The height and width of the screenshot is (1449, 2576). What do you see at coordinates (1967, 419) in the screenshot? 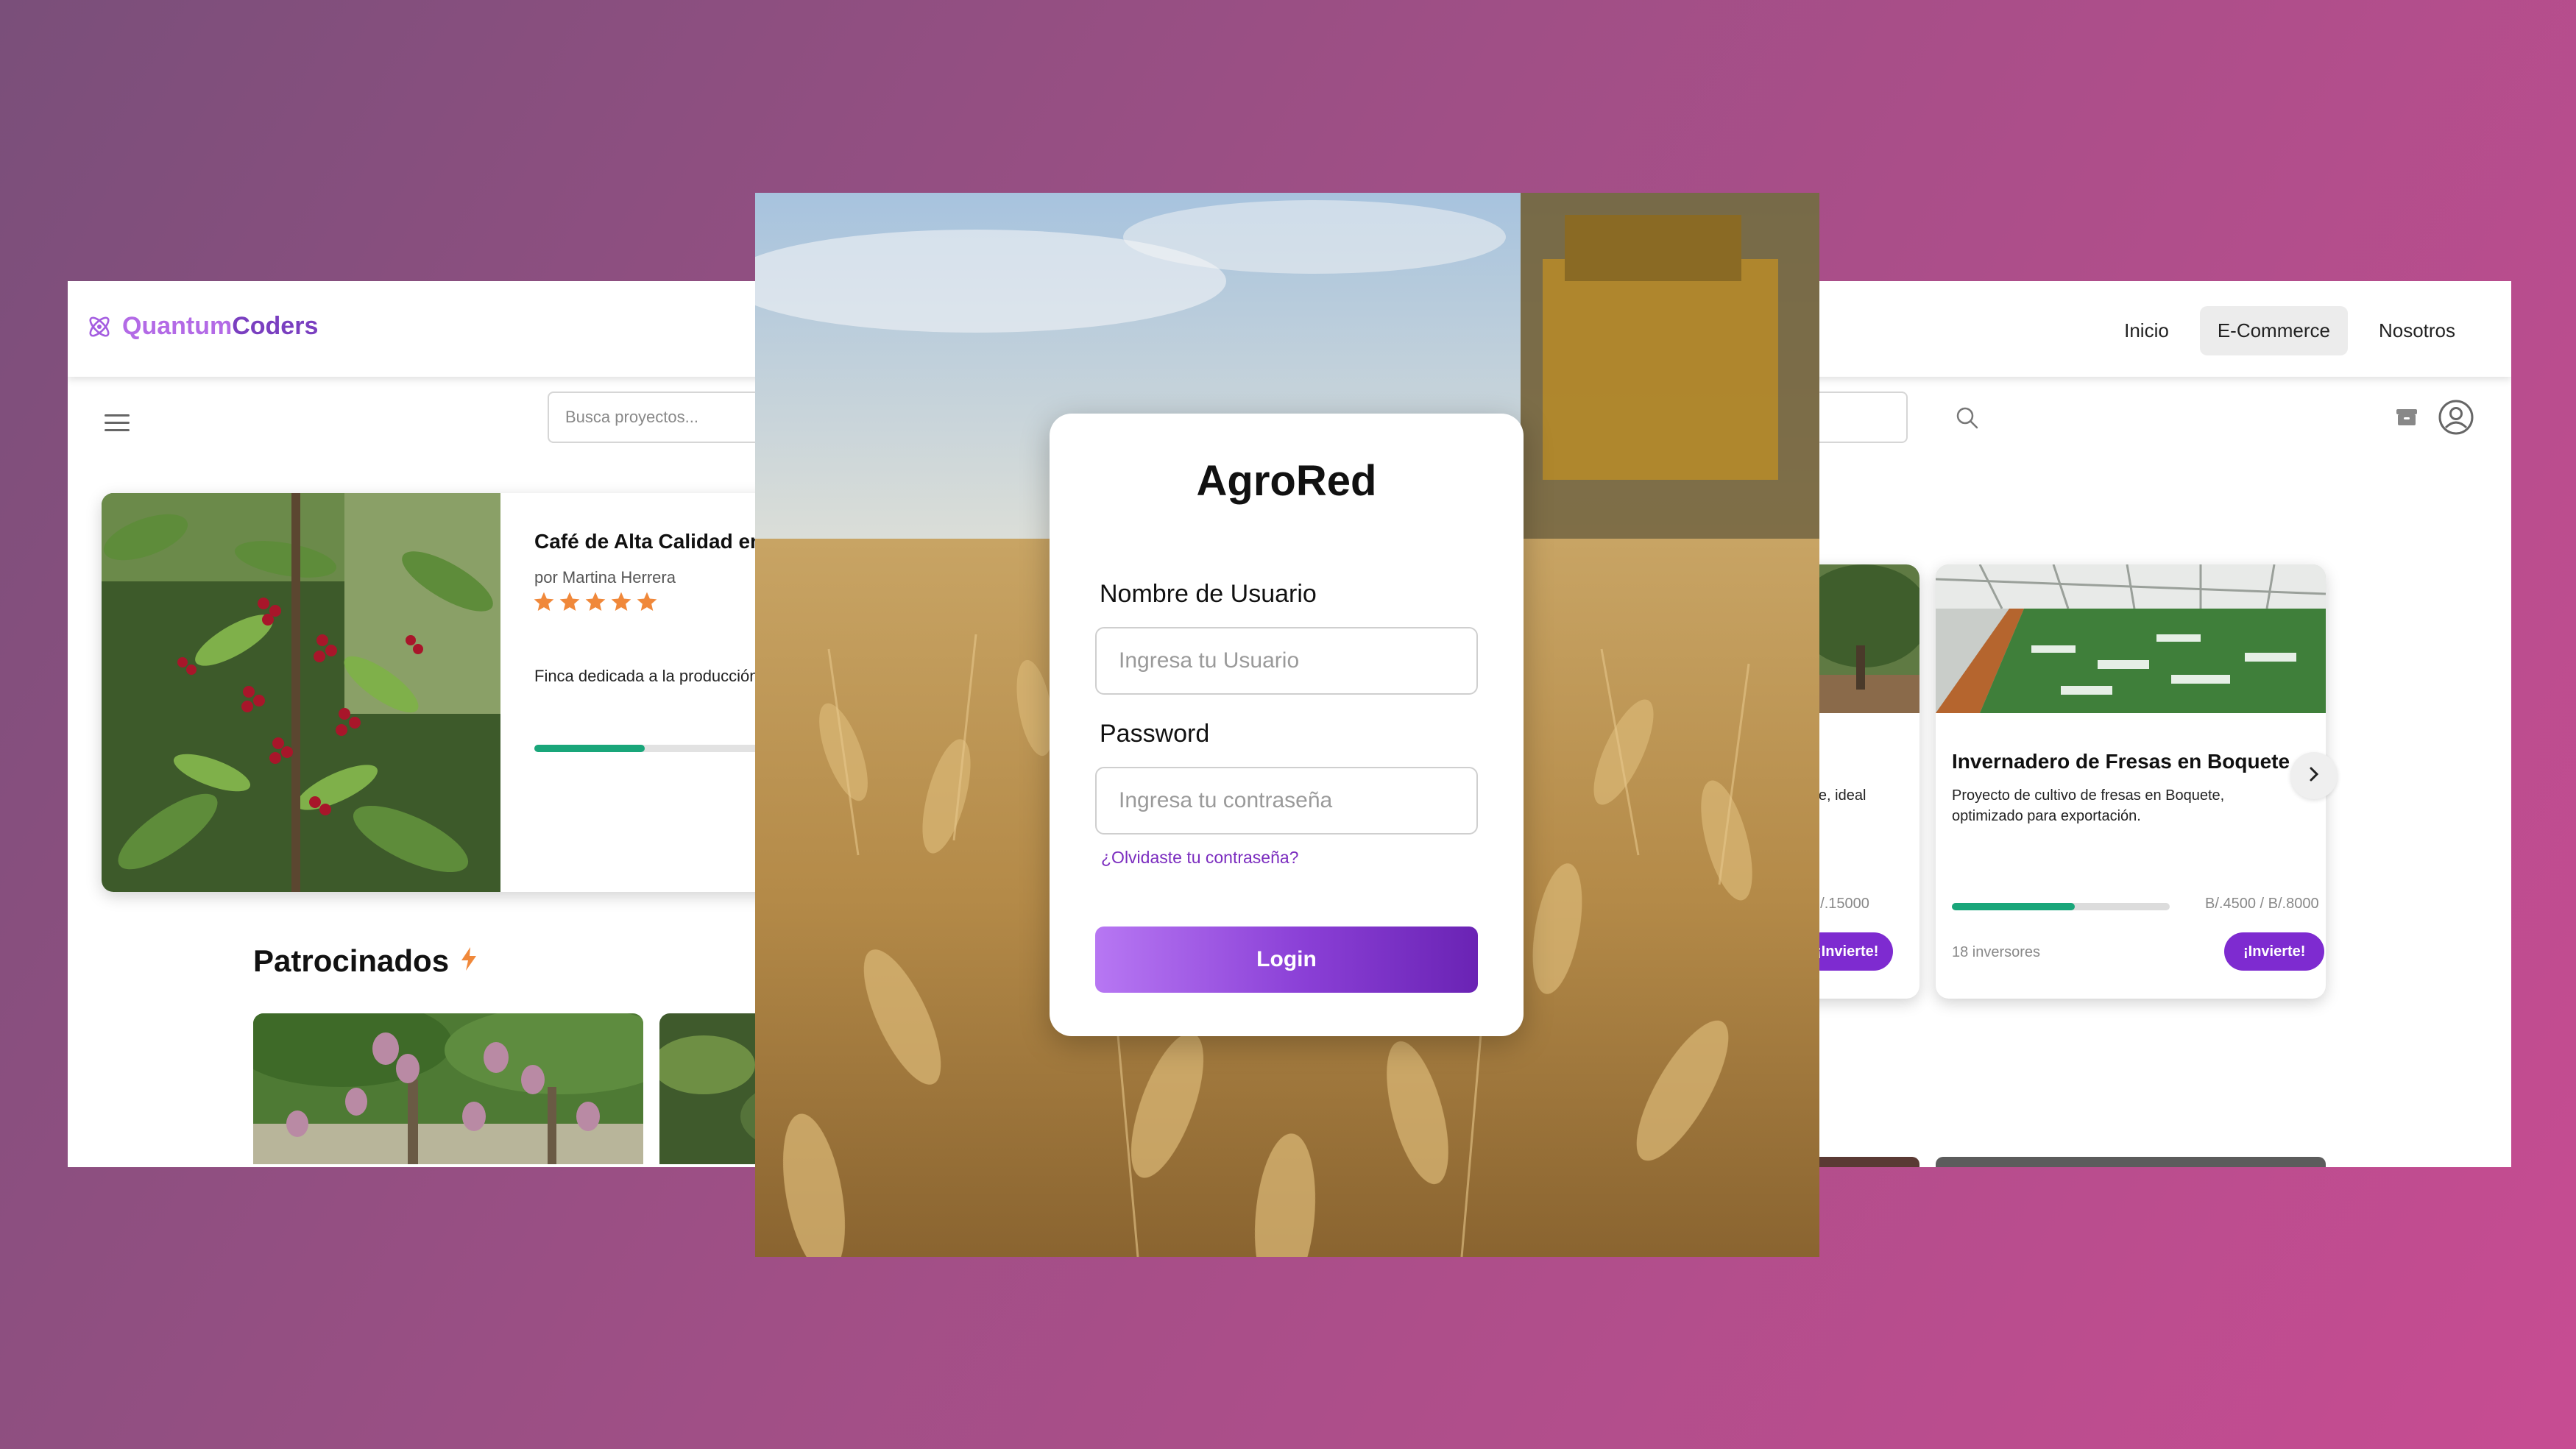
I see `search-icon` at bounding box center [1967, 419].